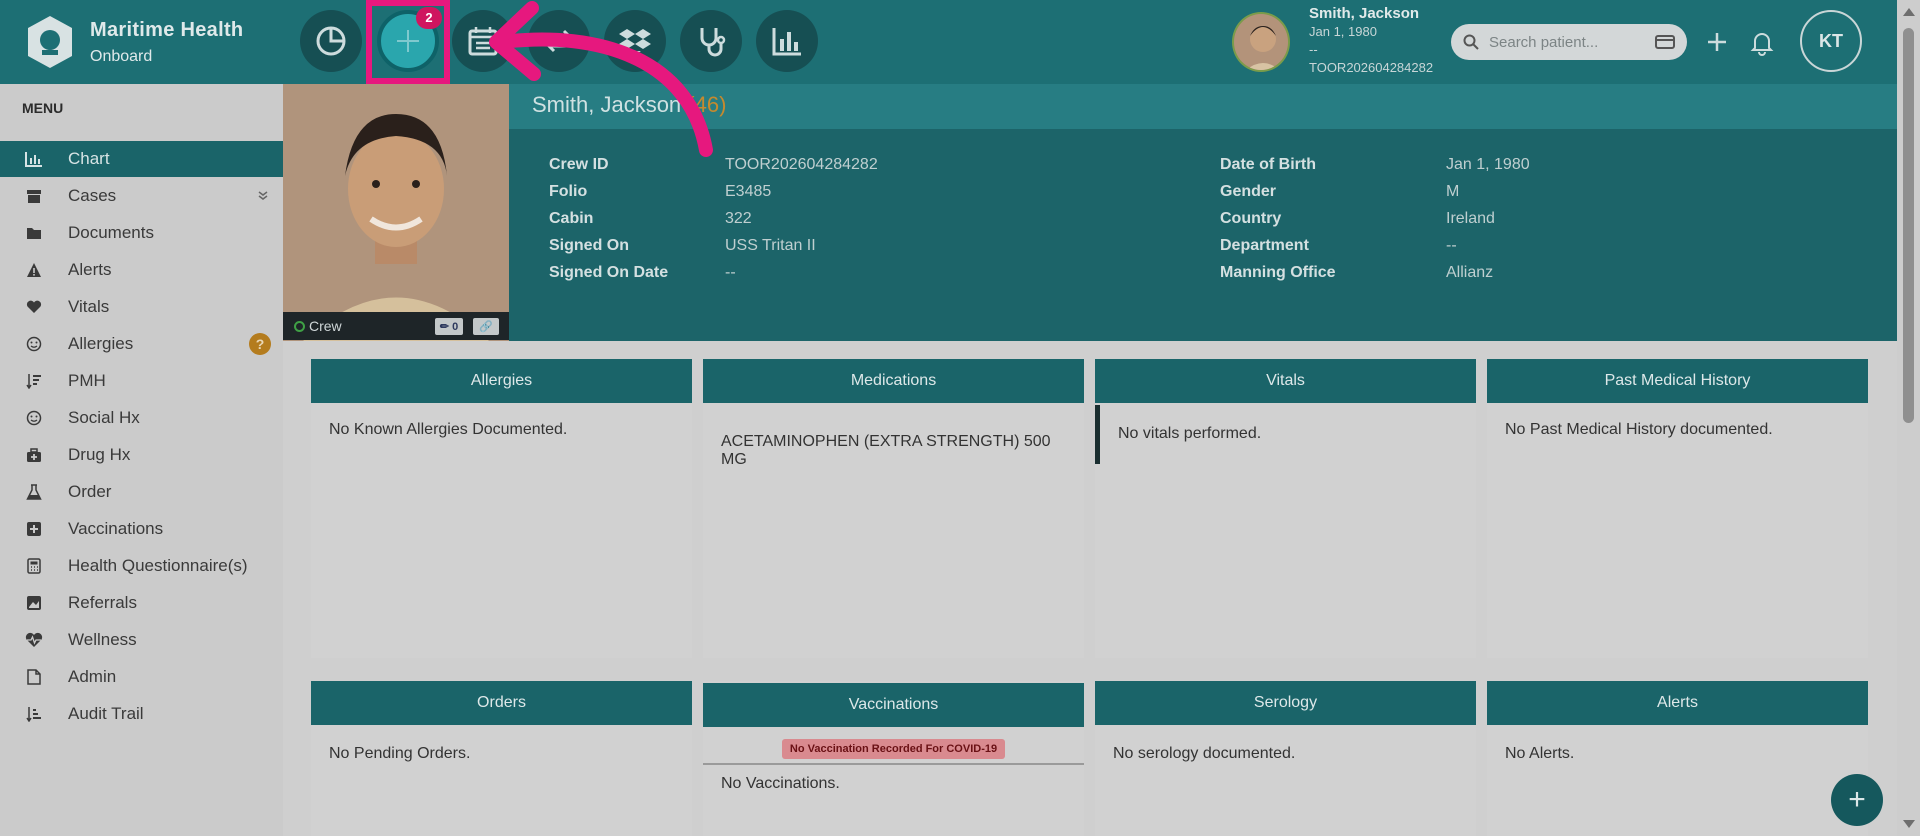  I want to click on nav-reports-button, so click(787, 41).